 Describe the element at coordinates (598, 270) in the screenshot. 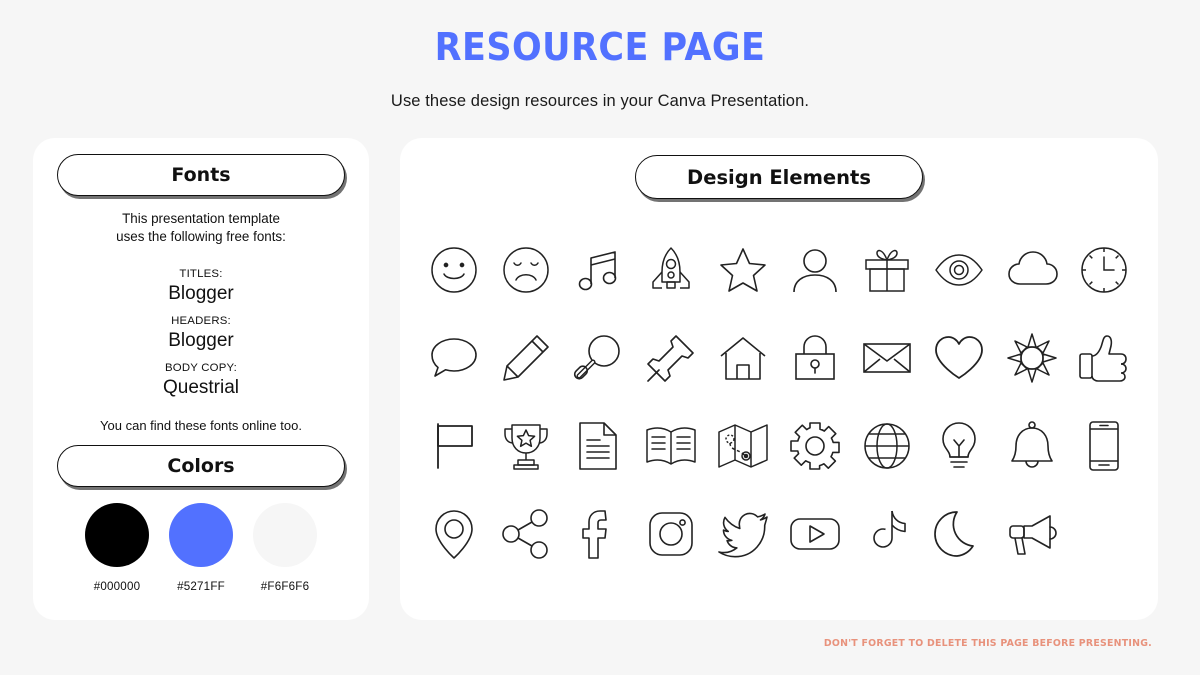

I see `music-note-icon` at that location.